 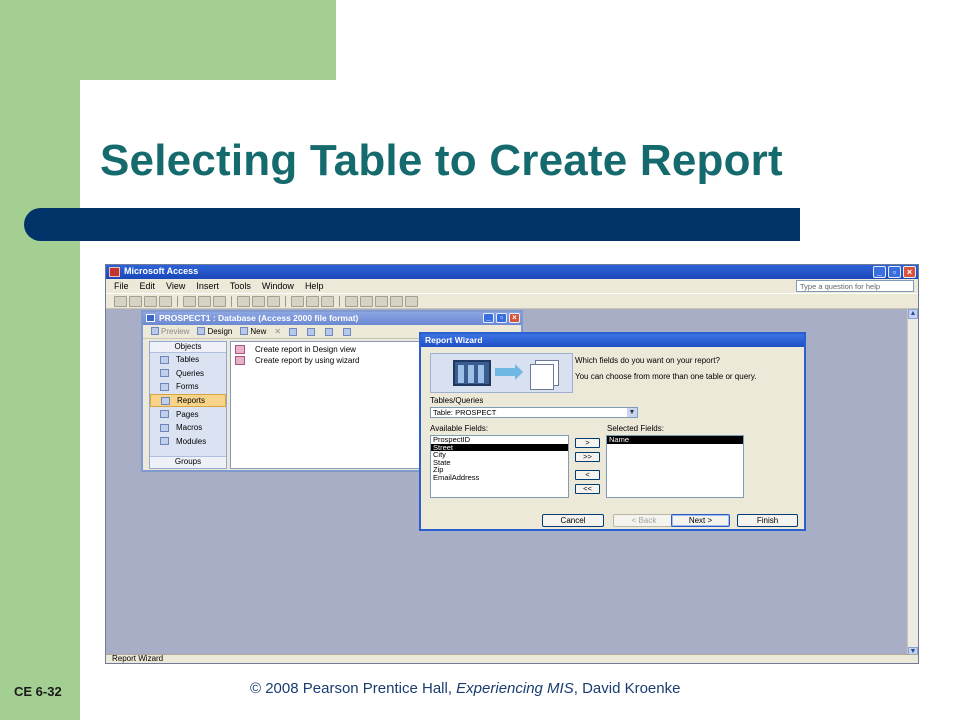 I want to click on page-icon, so click(x=164, y=414).